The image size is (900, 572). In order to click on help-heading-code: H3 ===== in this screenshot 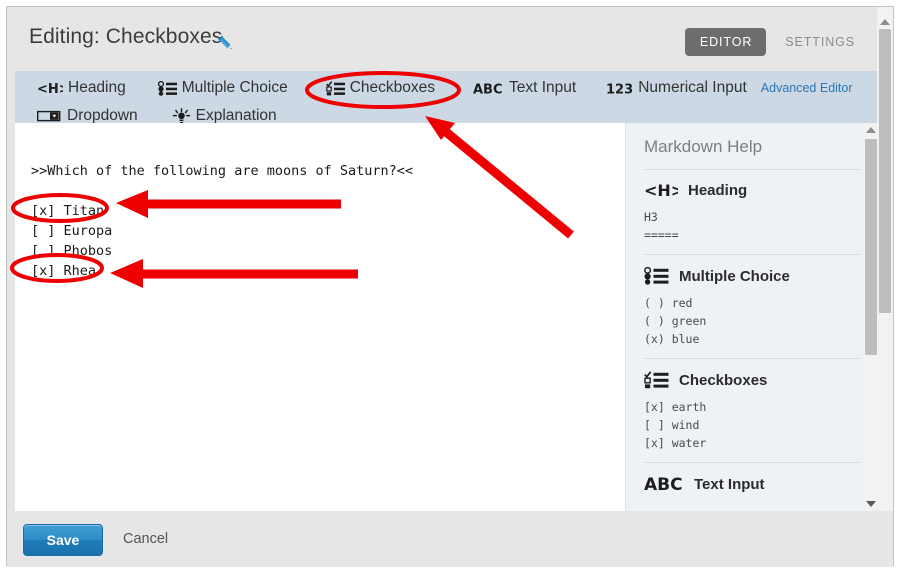, I will do `click(661, 226)`.